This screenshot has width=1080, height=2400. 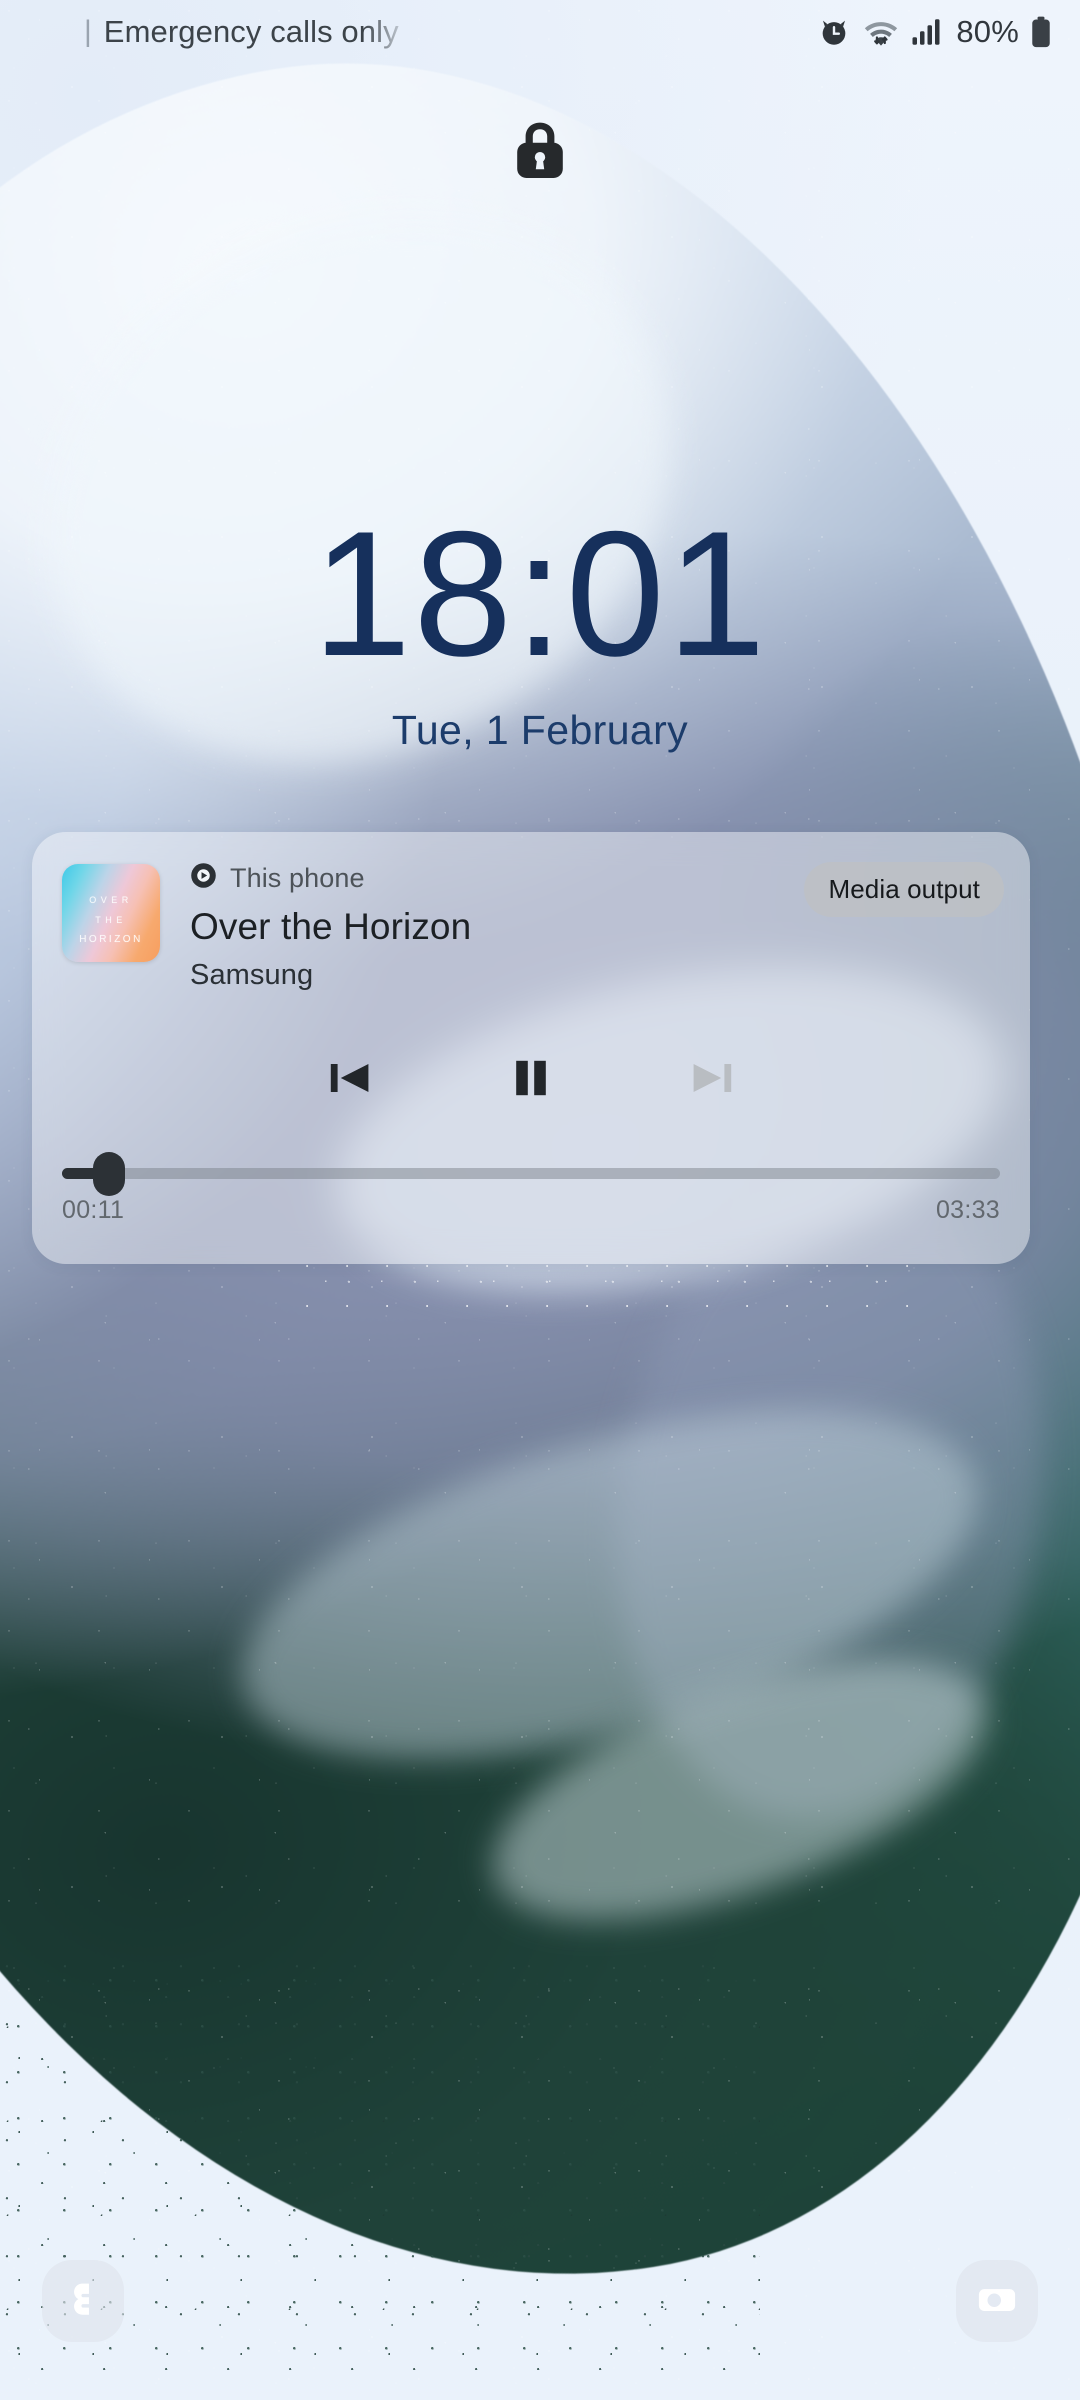 What do you see at coordinates (111, 939) in the screenshot?
I see `album-art-line-3: HORIZON` at bounding box center [111, 939].